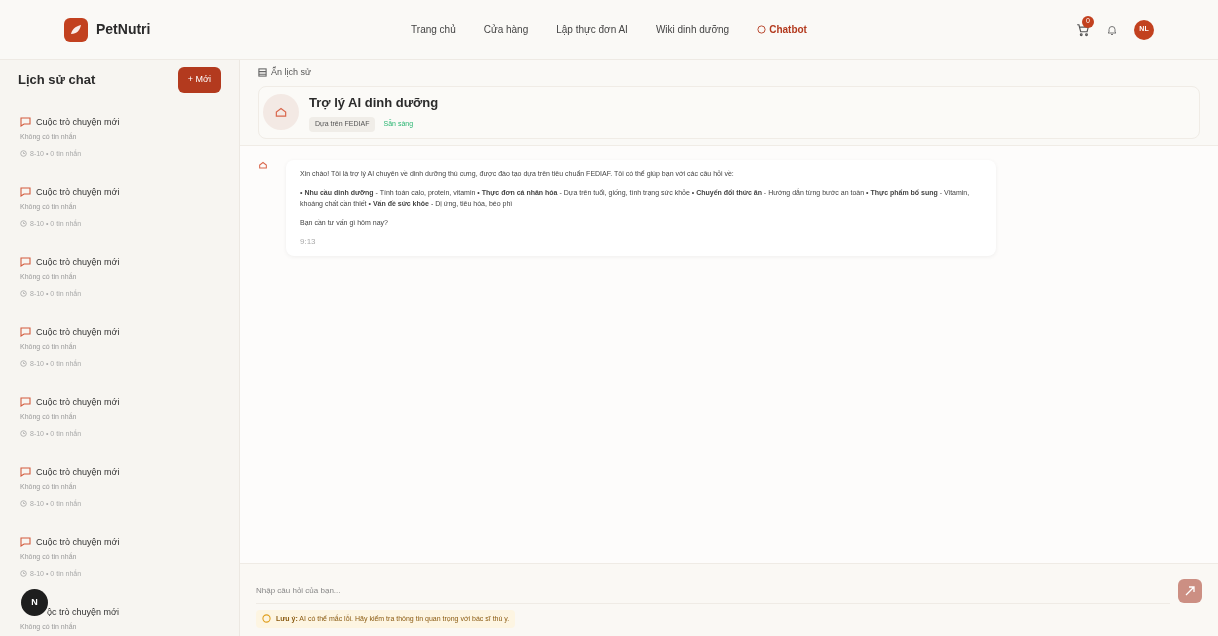  What do you see at coordinates (506, 29) in the screenshot?
I see `nav-link: Cửa hàng` at bounding box center [506, 29].